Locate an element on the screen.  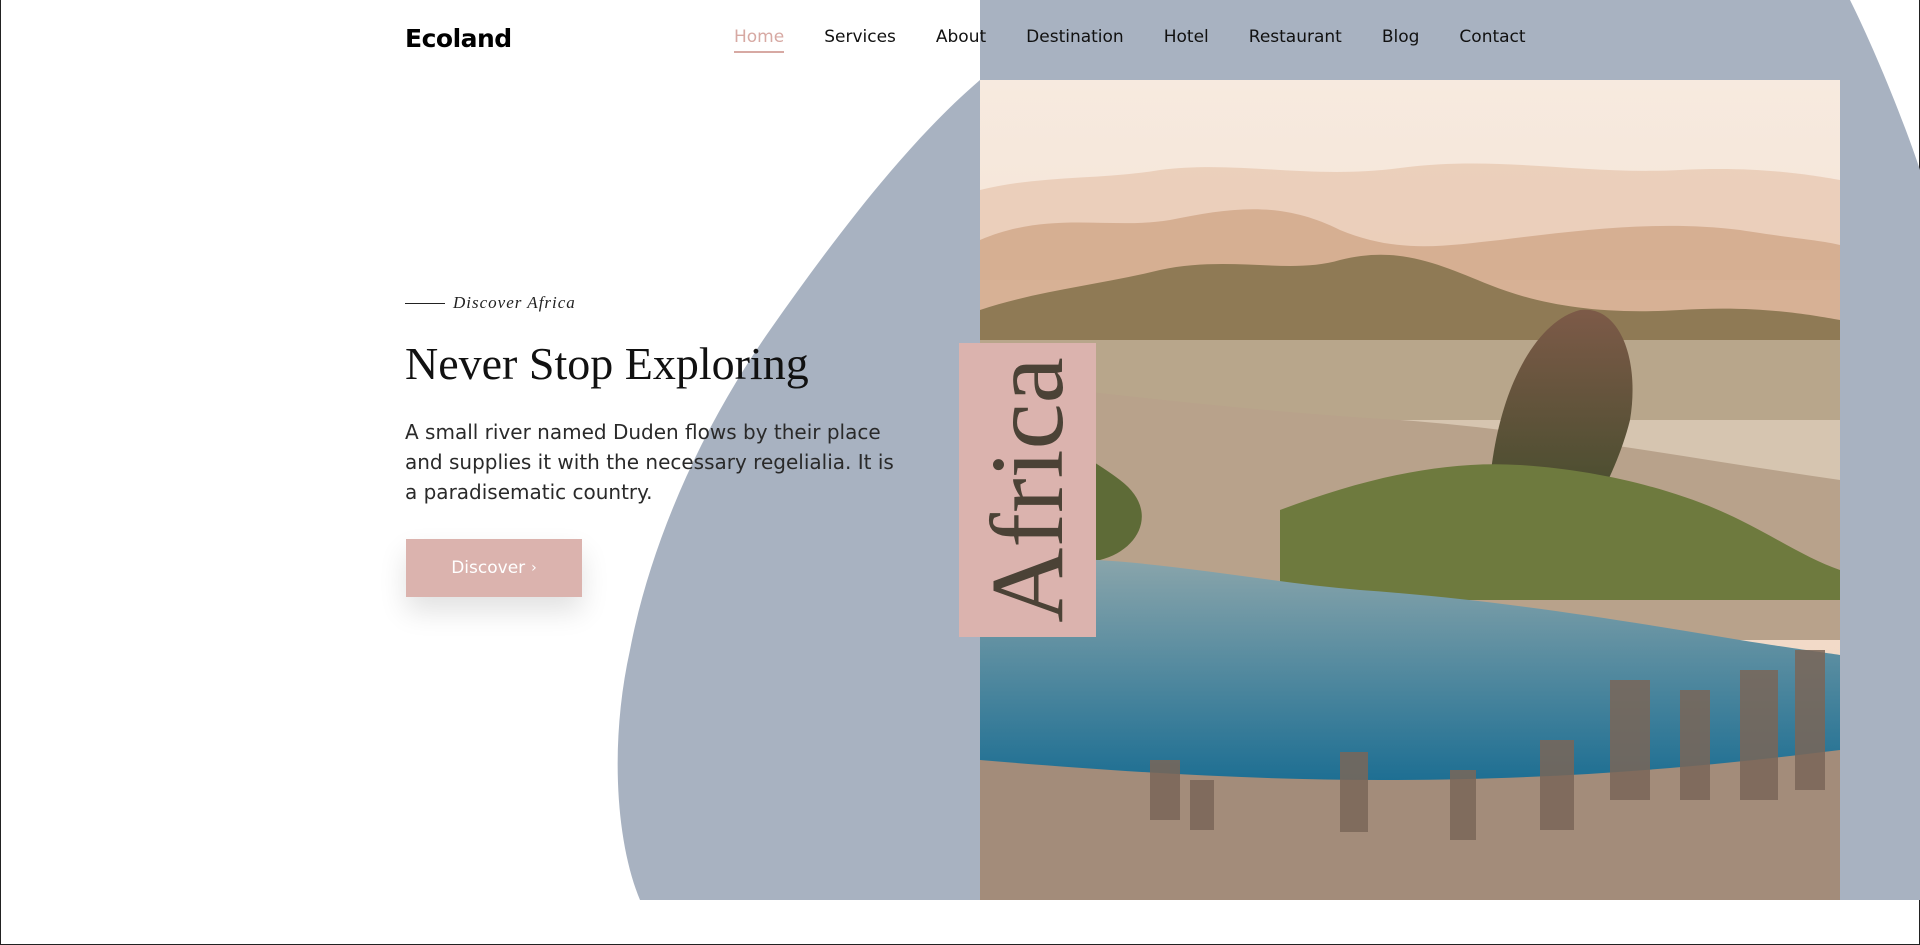
discover-button: Discover › is located at coordinates (494, 568).